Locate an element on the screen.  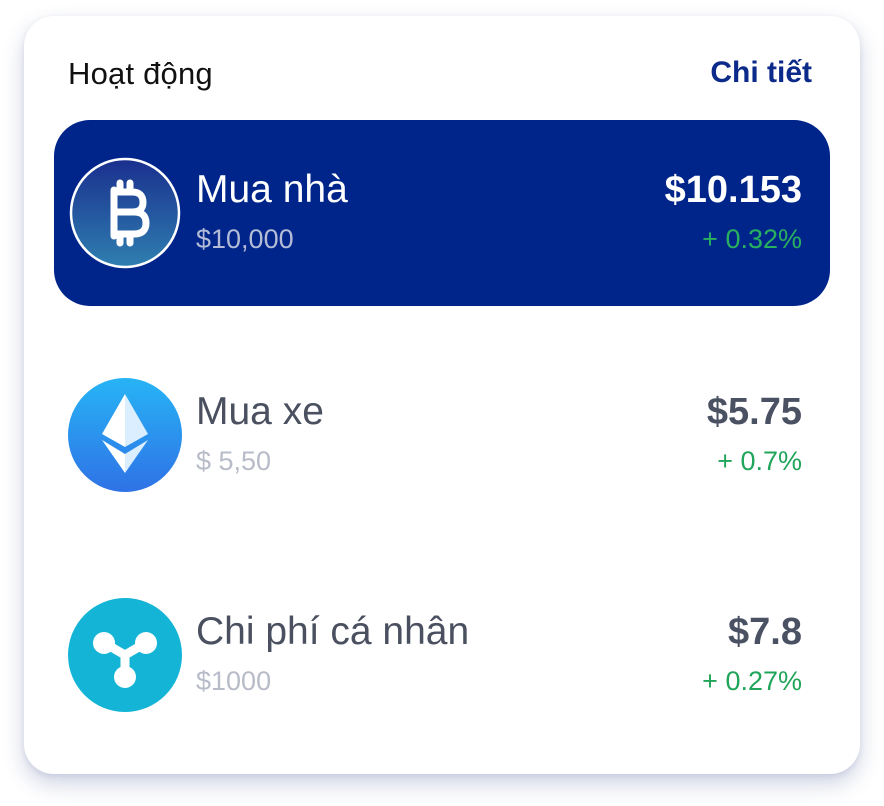
item-price: $7.8 is located at coordinates (765, 632).